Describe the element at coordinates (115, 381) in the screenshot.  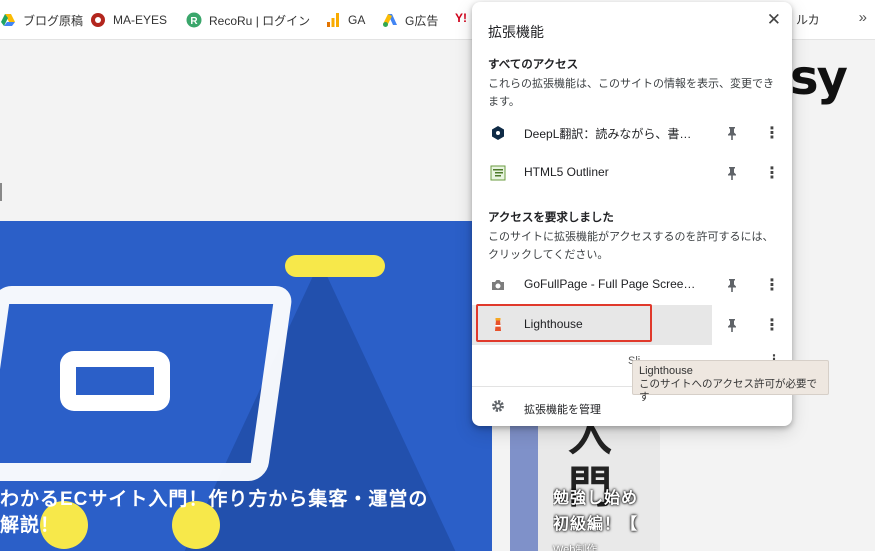
I see `cart-illustration` at that location.